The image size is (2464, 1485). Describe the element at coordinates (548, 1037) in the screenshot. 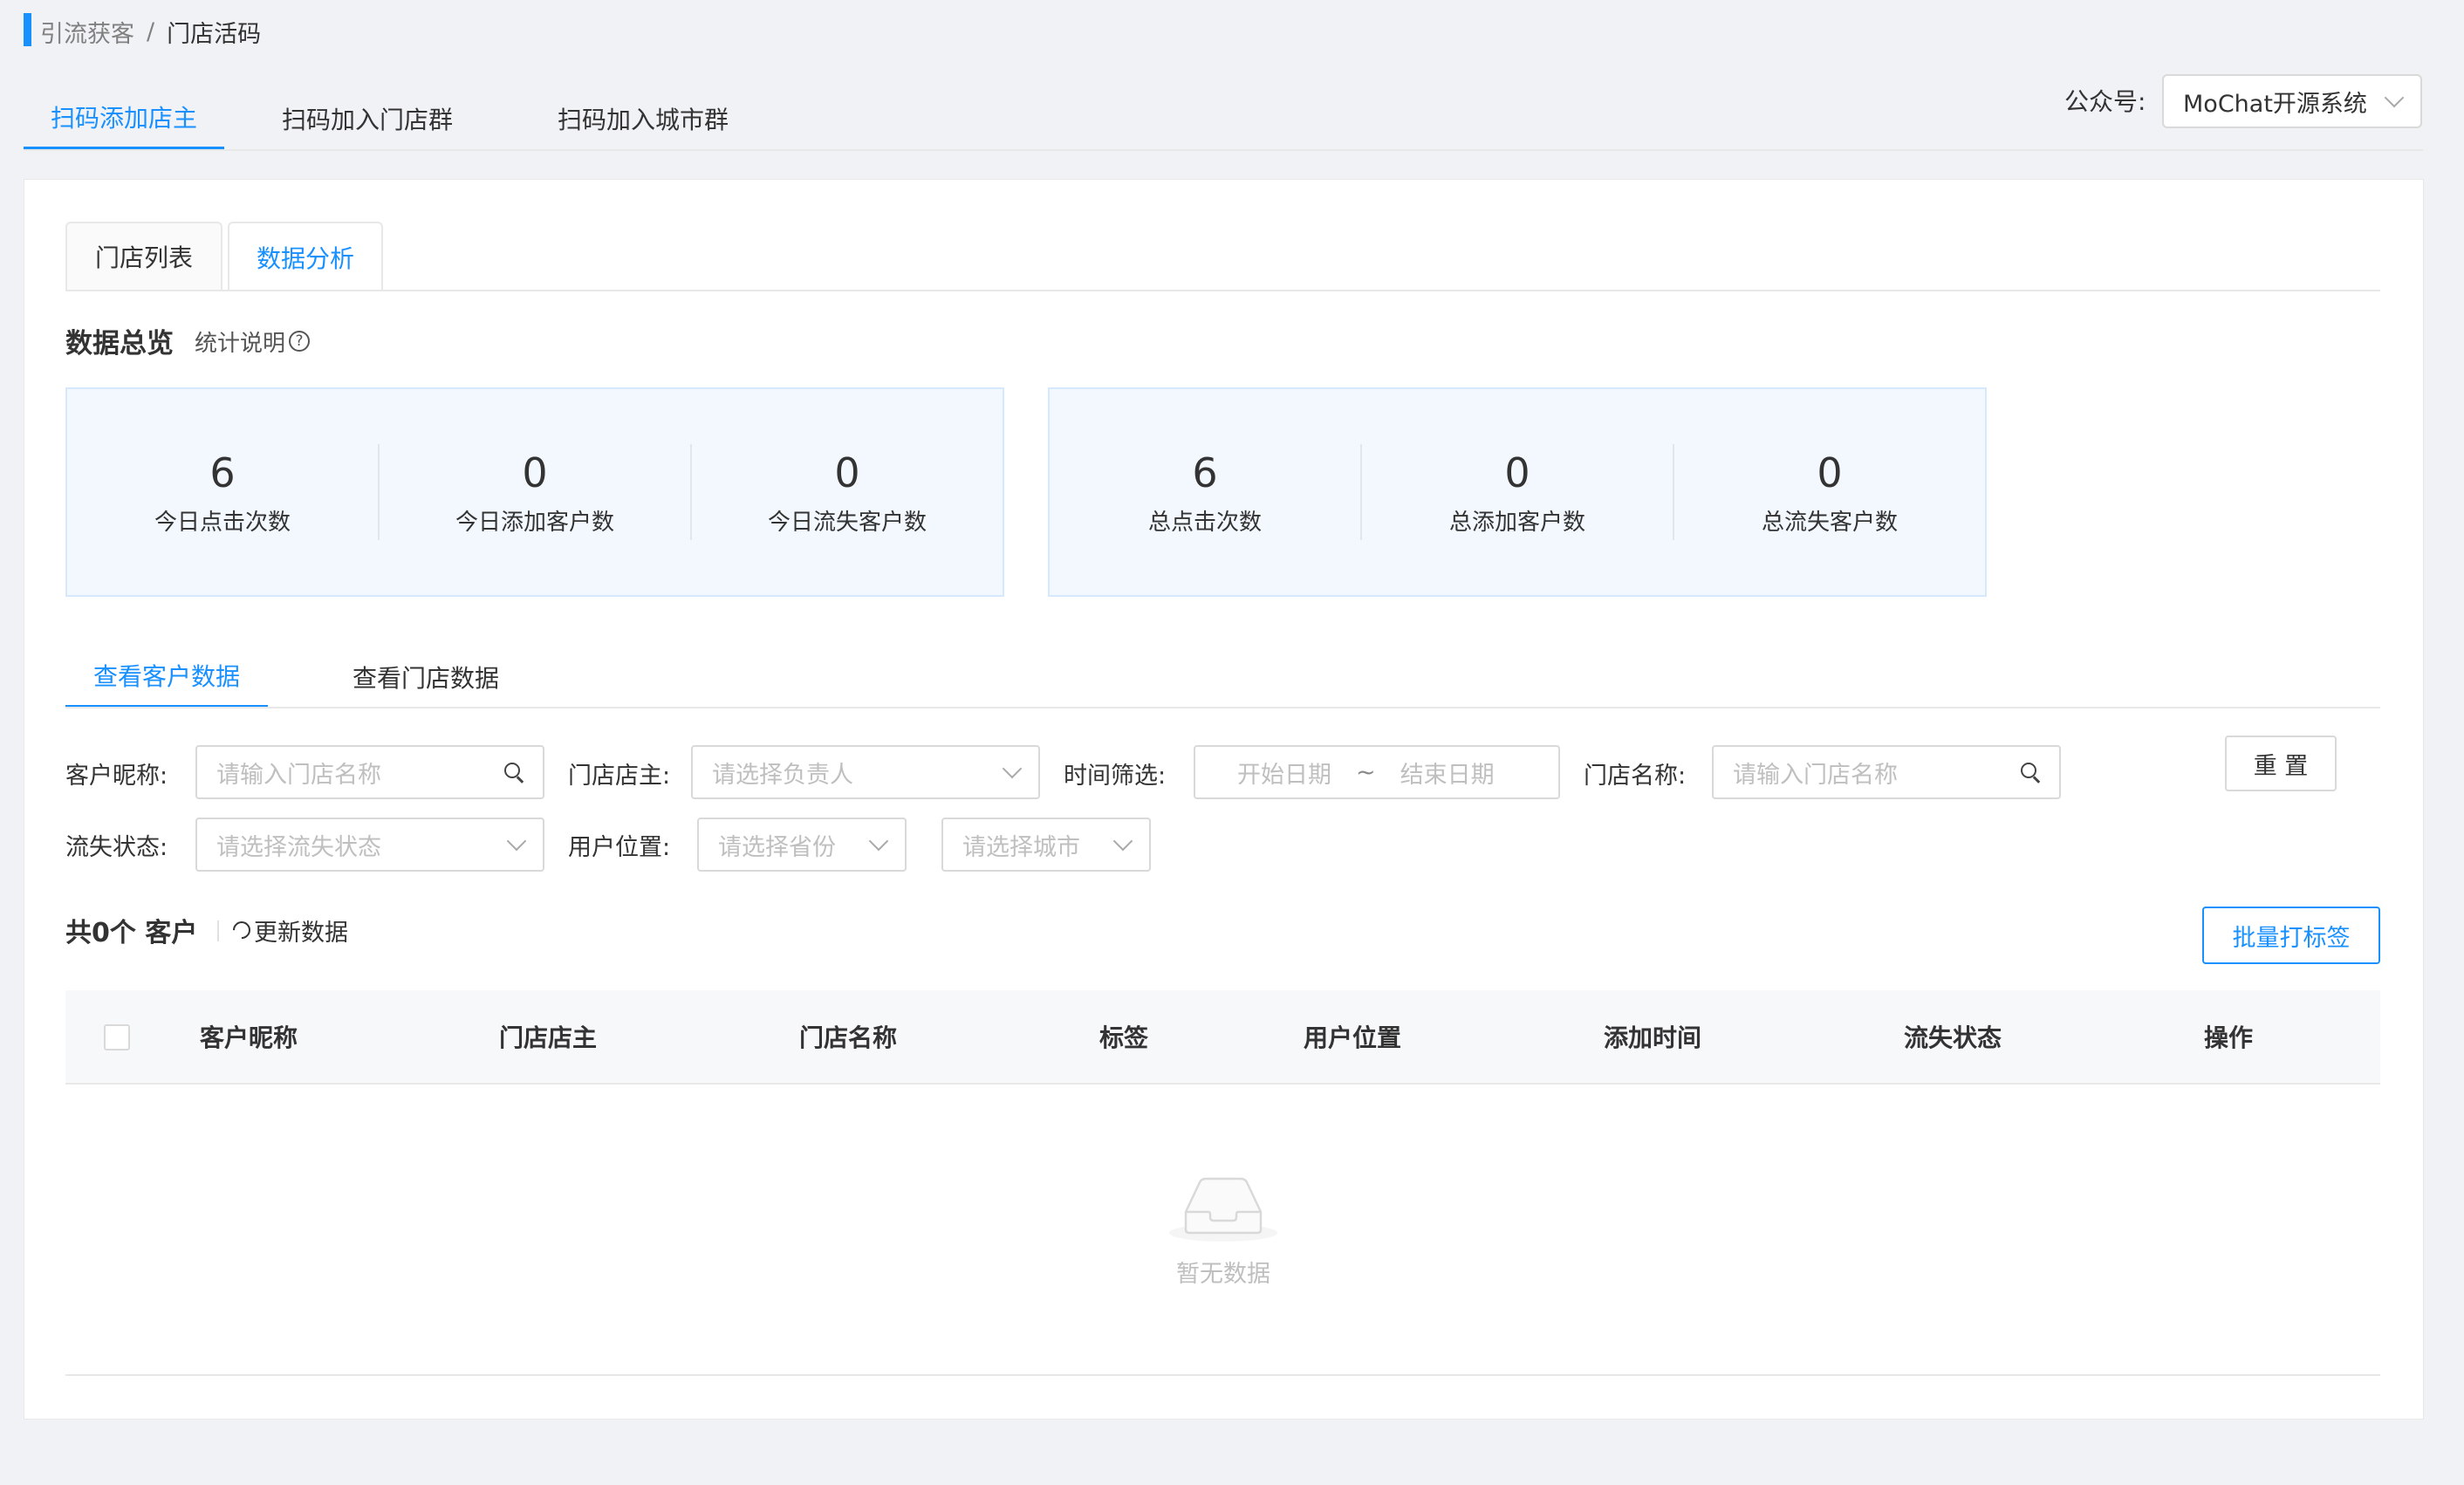

I see `col-owner: 门店店主` at that location.